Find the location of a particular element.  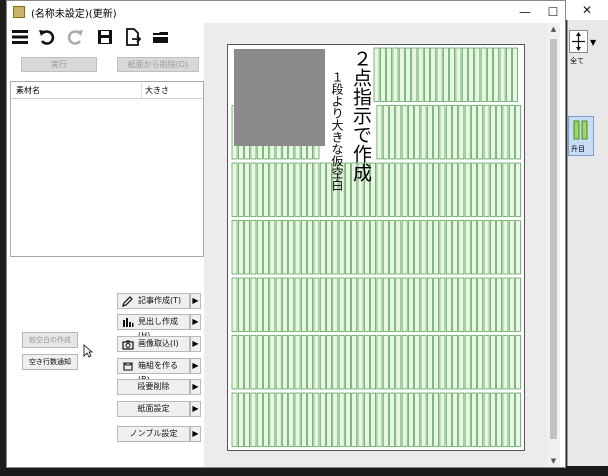

save-icon is located at coordinates (105, 37).